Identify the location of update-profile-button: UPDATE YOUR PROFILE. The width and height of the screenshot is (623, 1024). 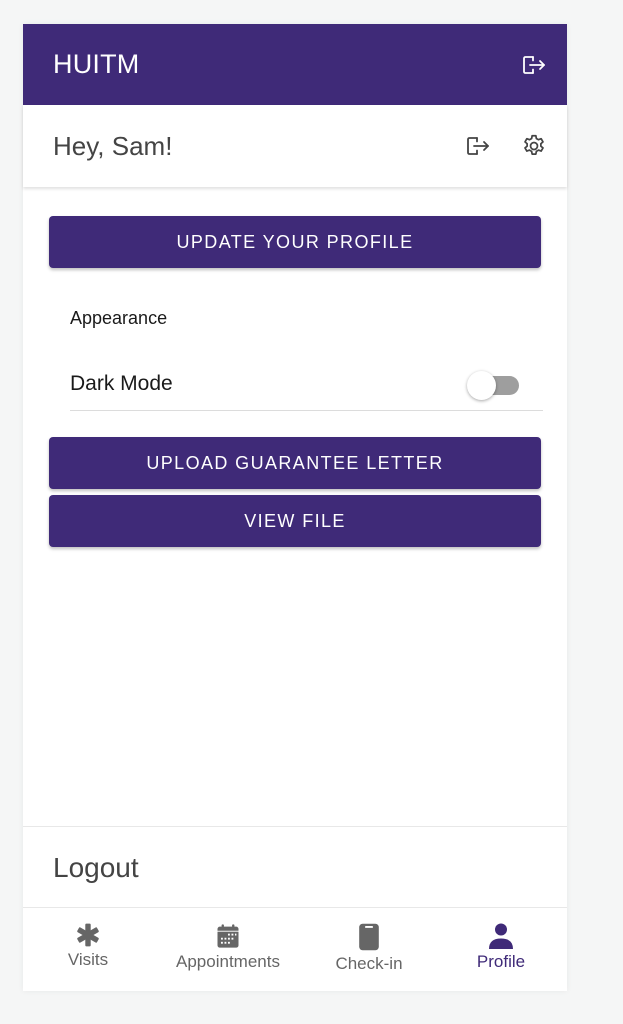
(295, 242).